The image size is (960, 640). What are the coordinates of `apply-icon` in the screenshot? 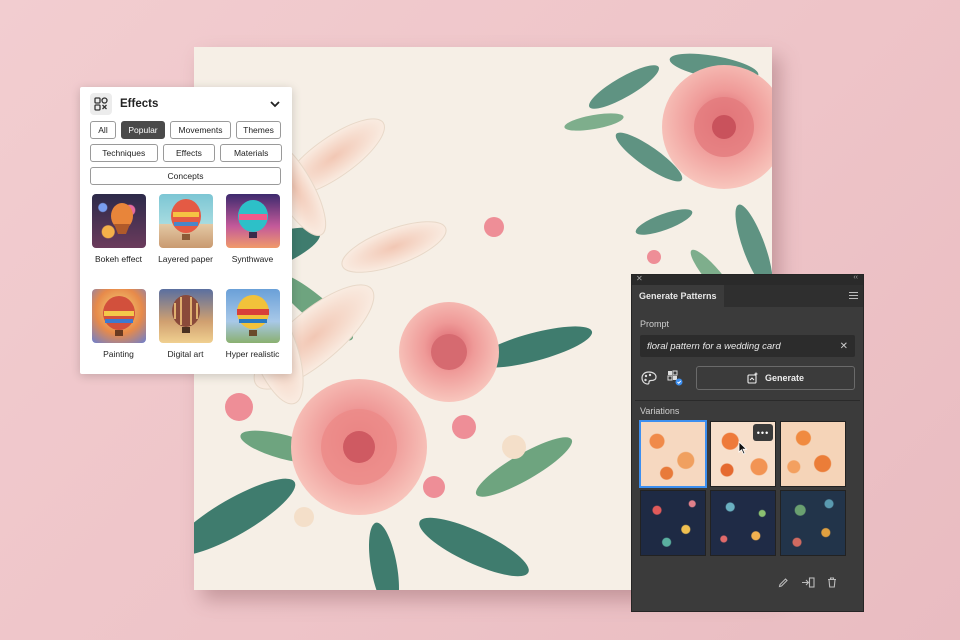 It's located at (808, 584).